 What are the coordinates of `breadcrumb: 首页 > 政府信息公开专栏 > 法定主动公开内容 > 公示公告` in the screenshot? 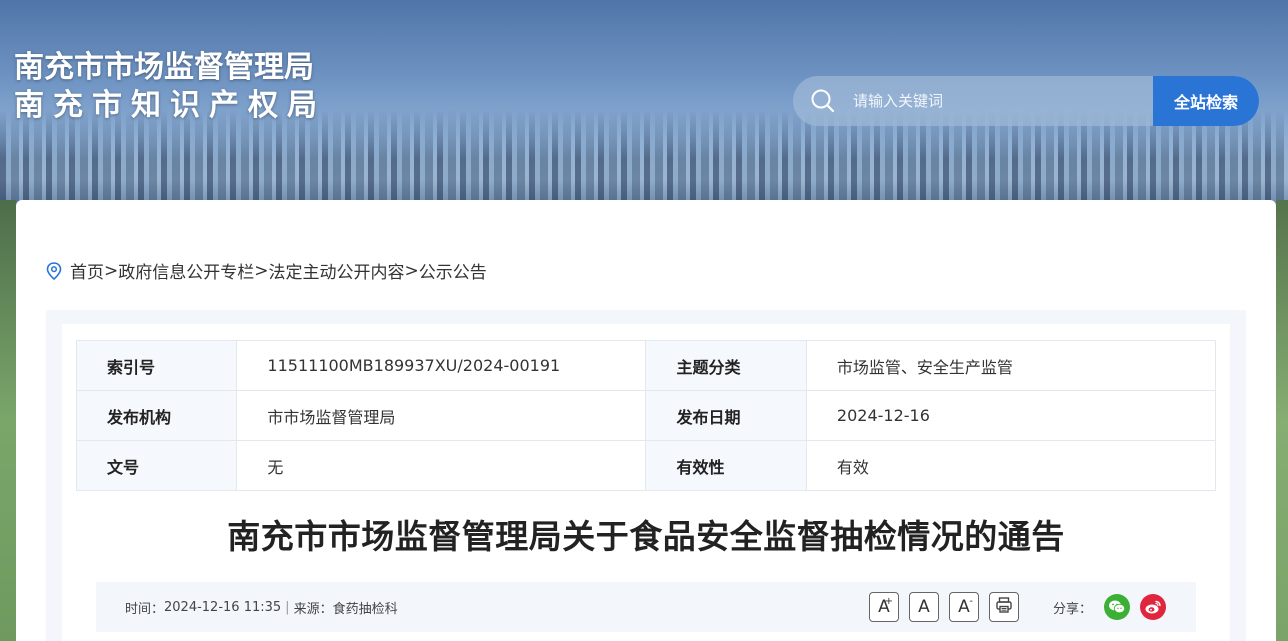 It's located at (266, 270).